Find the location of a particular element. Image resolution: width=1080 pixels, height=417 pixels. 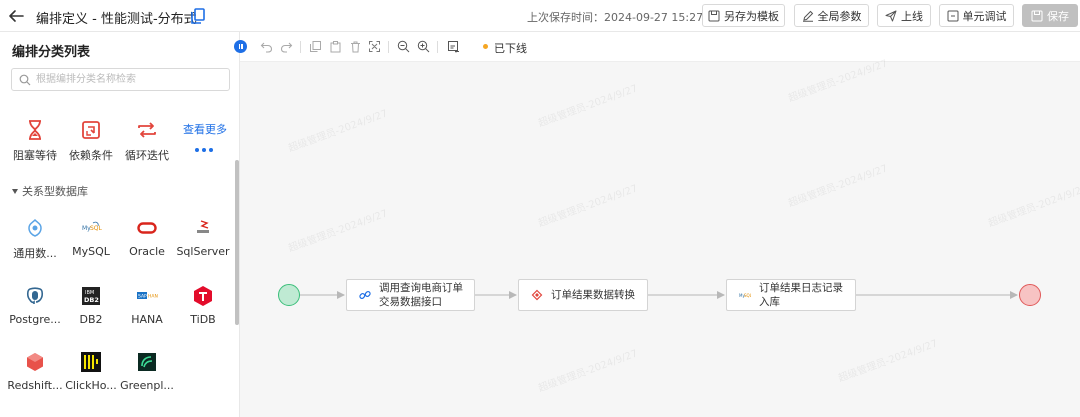

quick-item-blocking-wait: 阻塞等待 is located at coordinates (35, 141).